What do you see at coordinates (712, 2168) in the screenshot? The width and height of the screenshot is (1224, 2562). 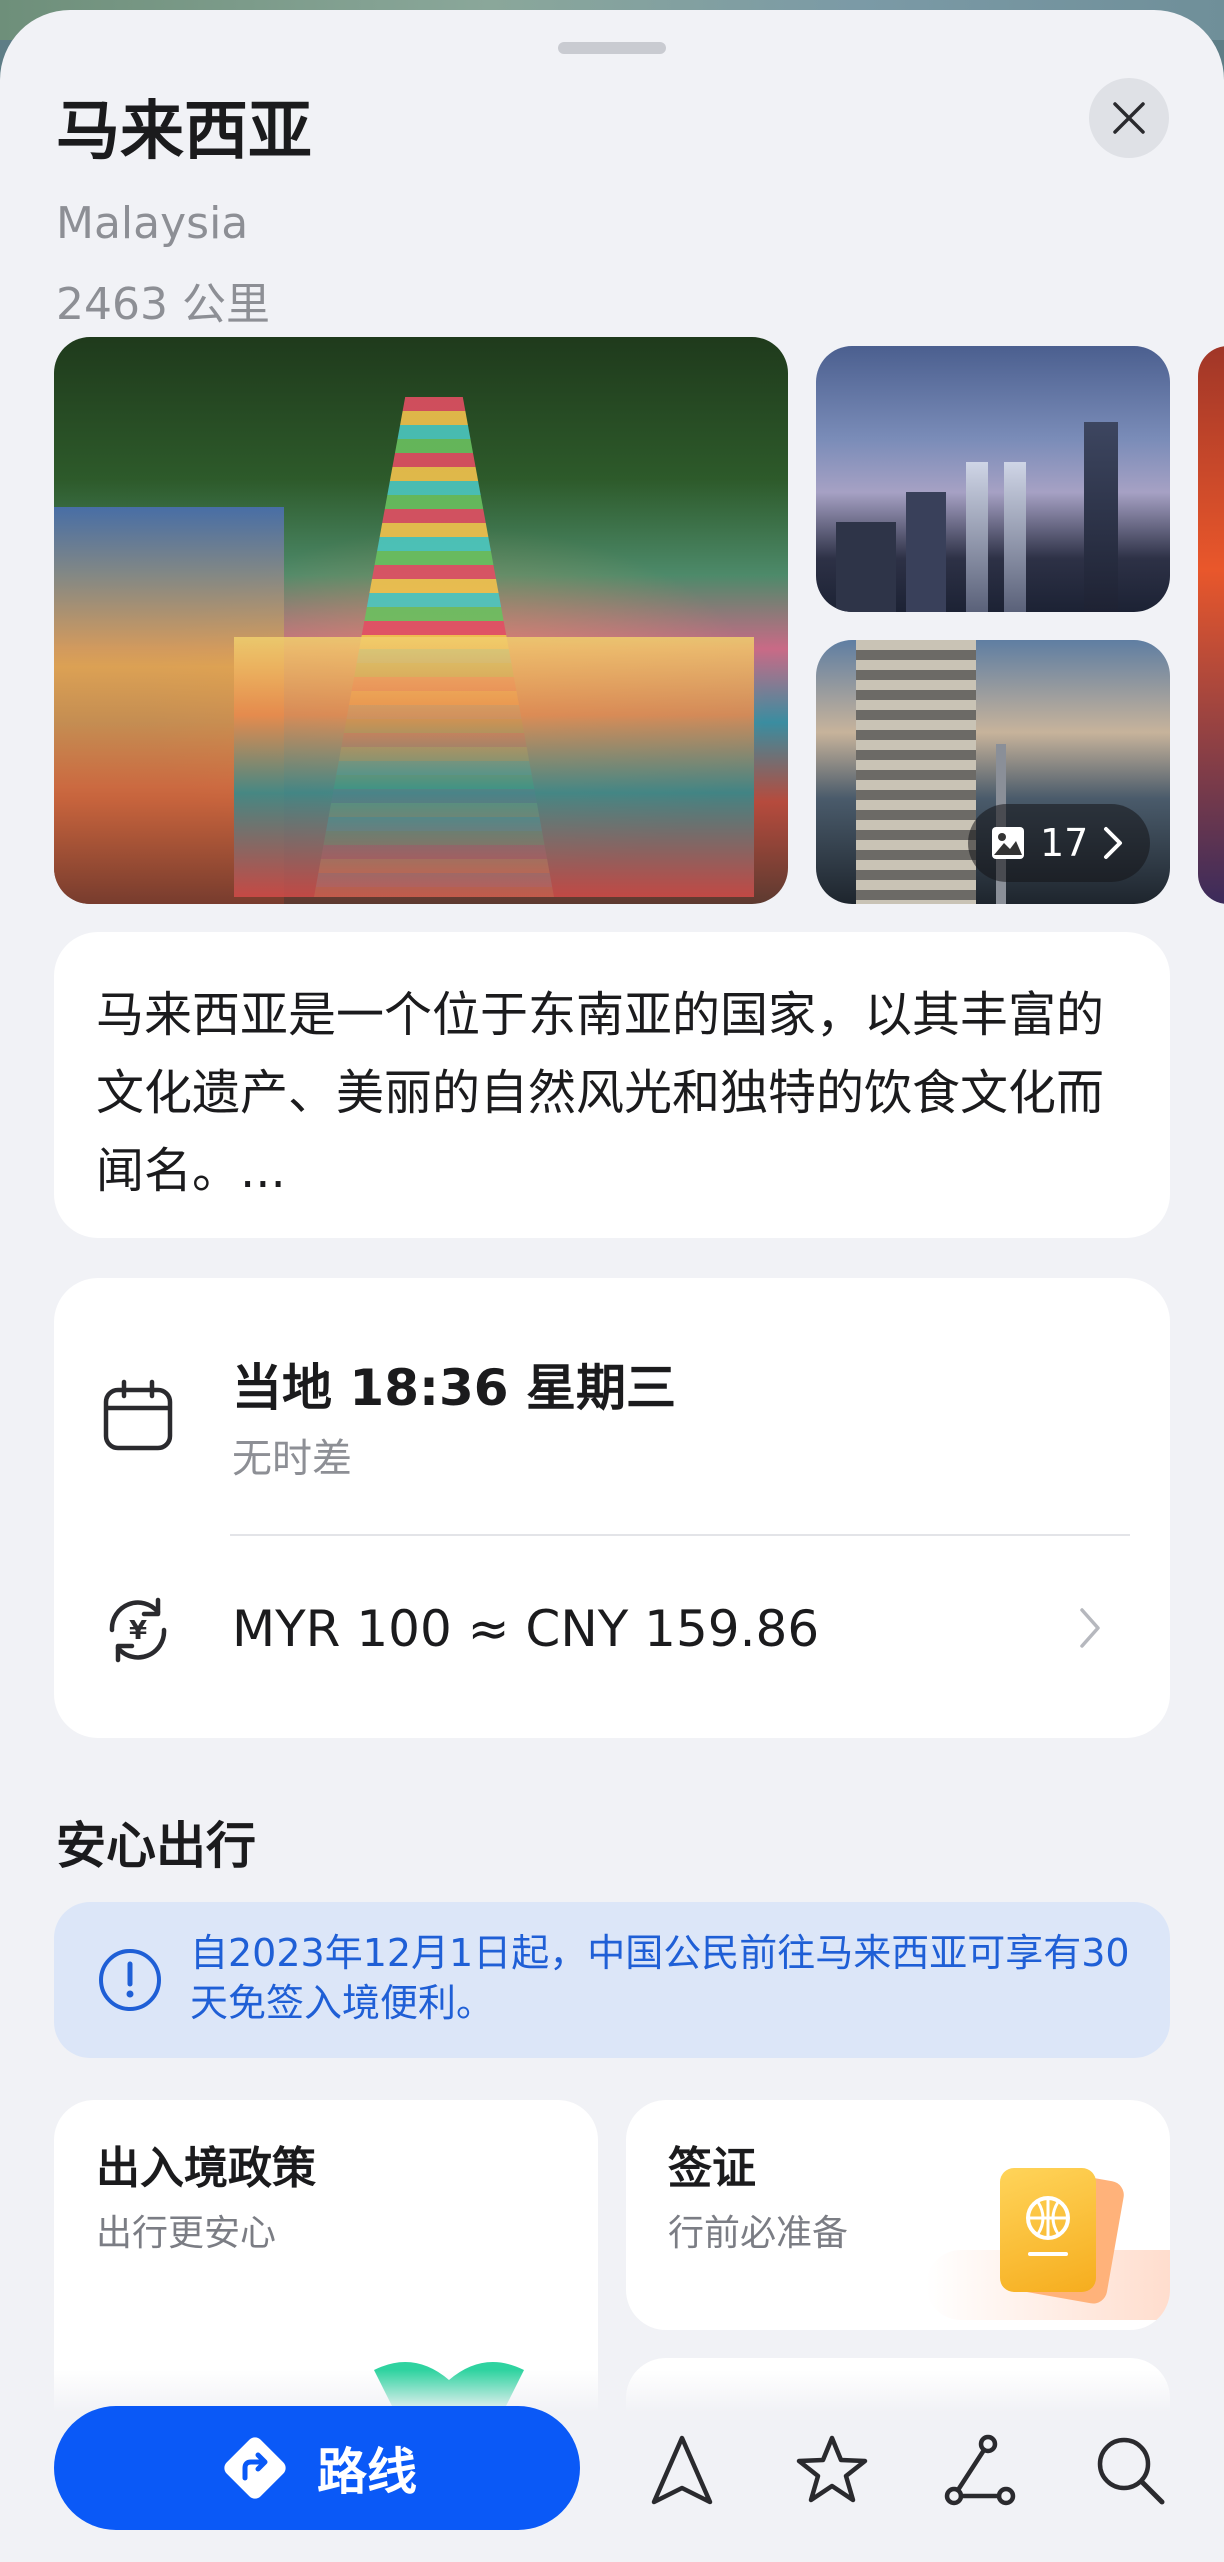 I see `tile-title: 签证` at bounding box center [712, 2168].